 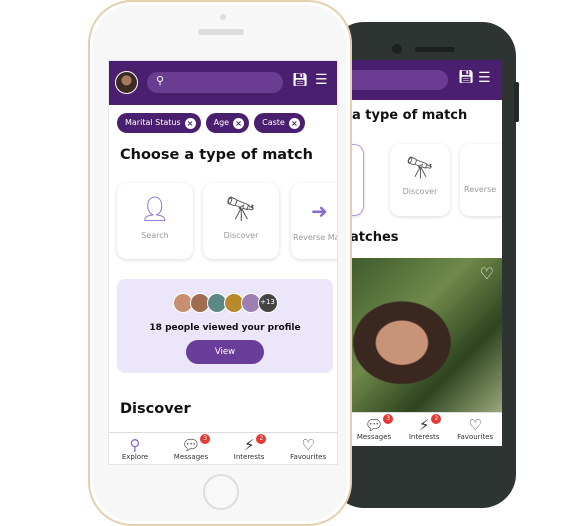 I want to click on nav-explore: ⚲ Explore, so click(x=135, y=448).